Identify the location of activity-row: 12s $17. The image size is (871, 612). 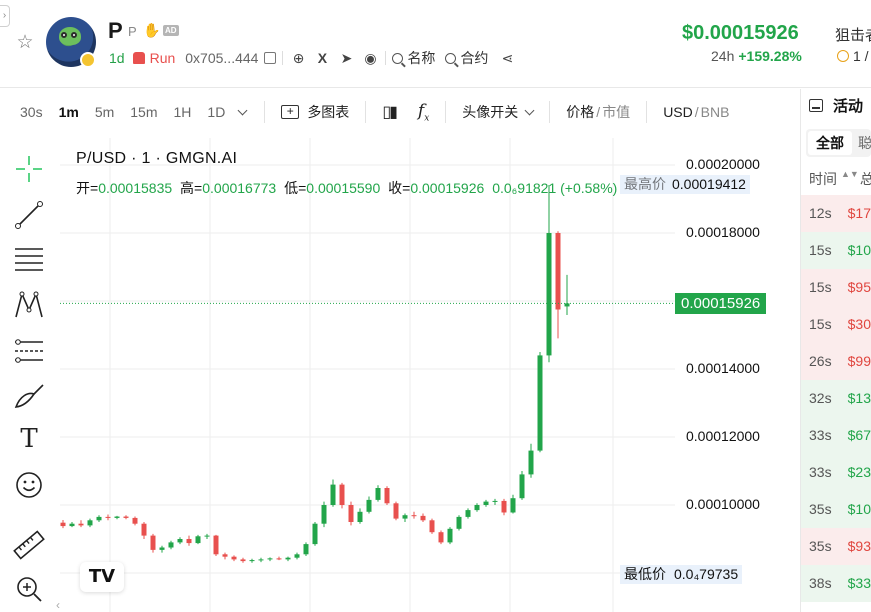
(836, 213).